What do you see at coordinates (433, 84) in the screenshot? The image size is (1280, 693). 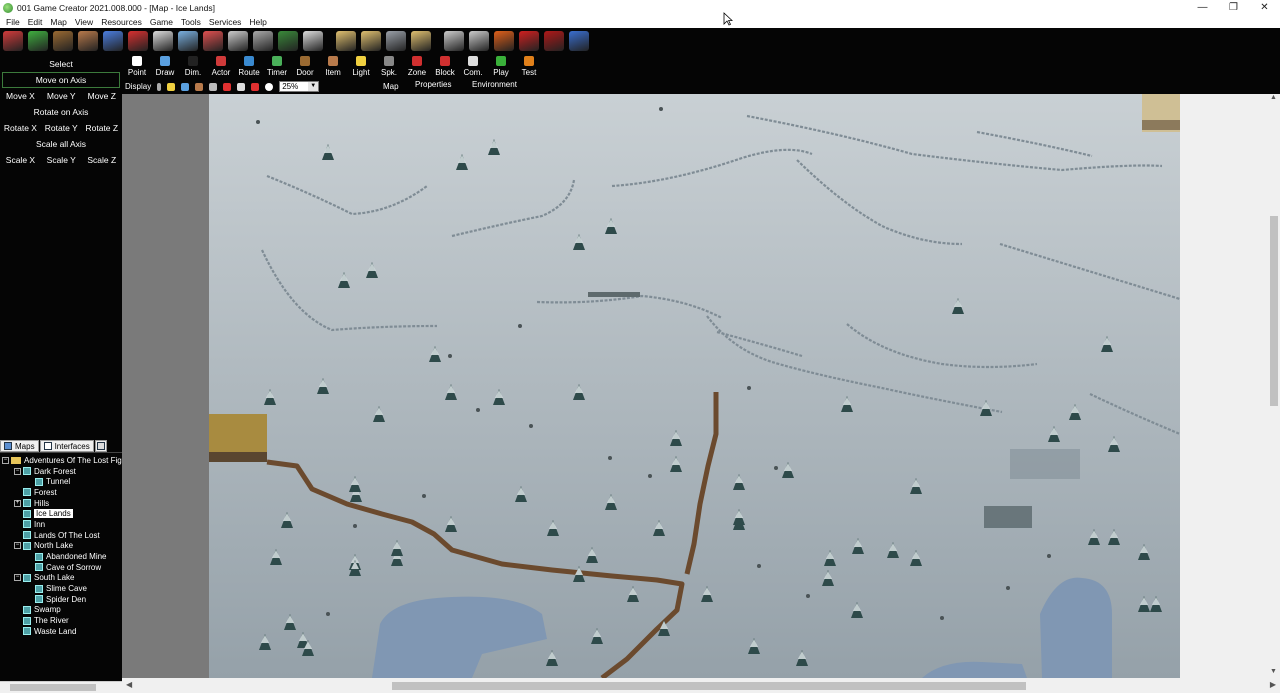 I see `properties-menu: Properties` at bounding box center [433, 84].